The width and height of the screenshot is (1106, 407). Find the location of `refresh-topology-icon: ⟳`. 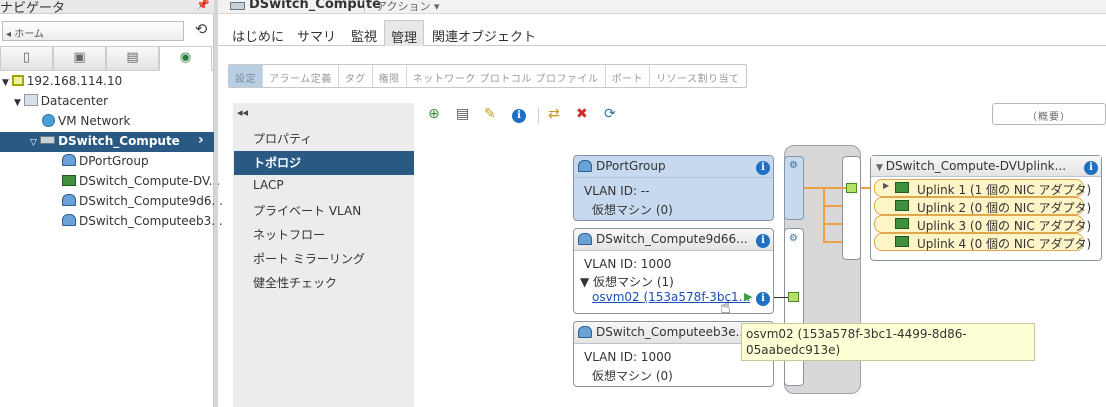

refresh-topology-icon: ⟳ is located at coordinates (610, 114).